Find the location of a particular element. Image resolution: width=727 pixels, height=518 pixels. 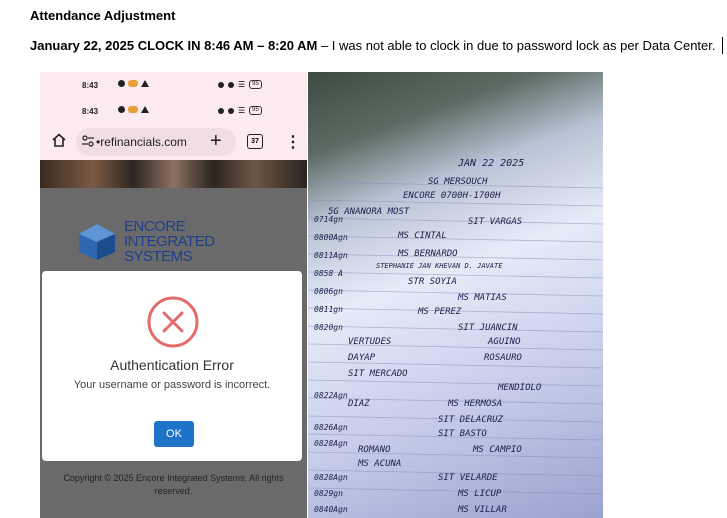

sheet-entry-24: MS LICUP is located at coordinates (479, 494).